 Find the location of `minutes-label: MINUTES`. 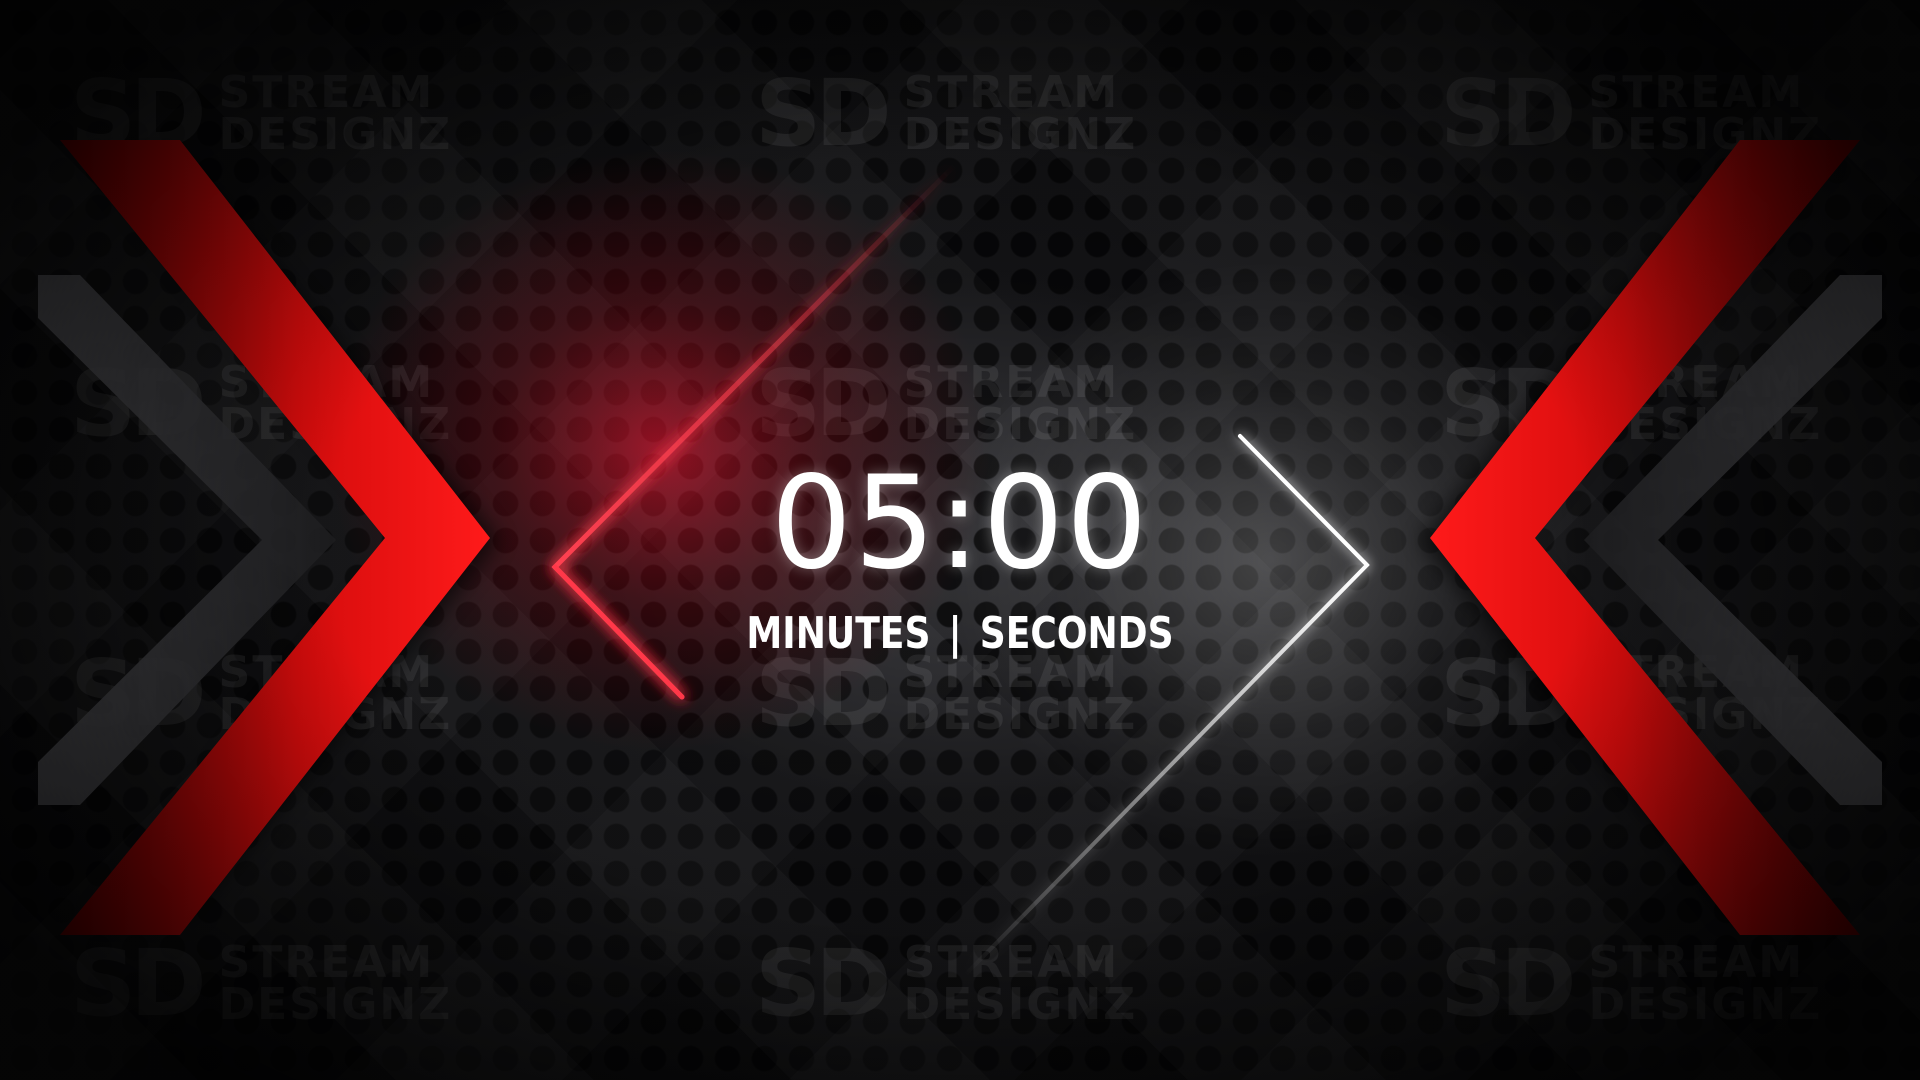

minutes-label: MINUTES is located at coordinates (838, 633).